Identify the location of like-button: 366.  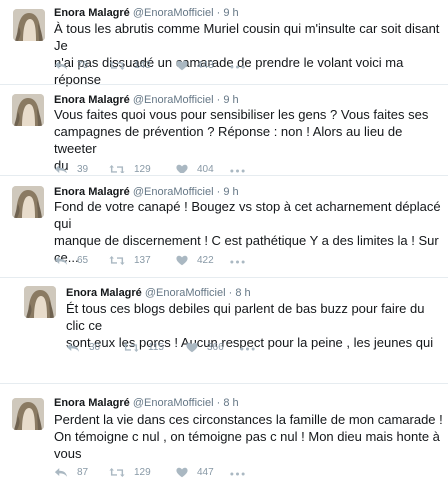
(205, 347).